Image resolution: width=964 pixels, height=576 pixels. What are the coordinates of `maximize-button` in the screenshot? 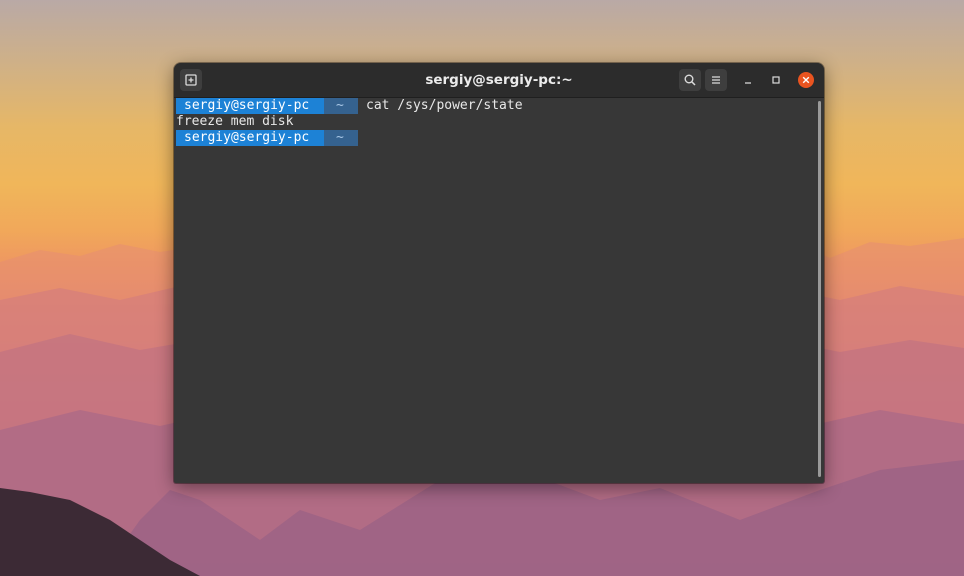 It's located at (776, 80).